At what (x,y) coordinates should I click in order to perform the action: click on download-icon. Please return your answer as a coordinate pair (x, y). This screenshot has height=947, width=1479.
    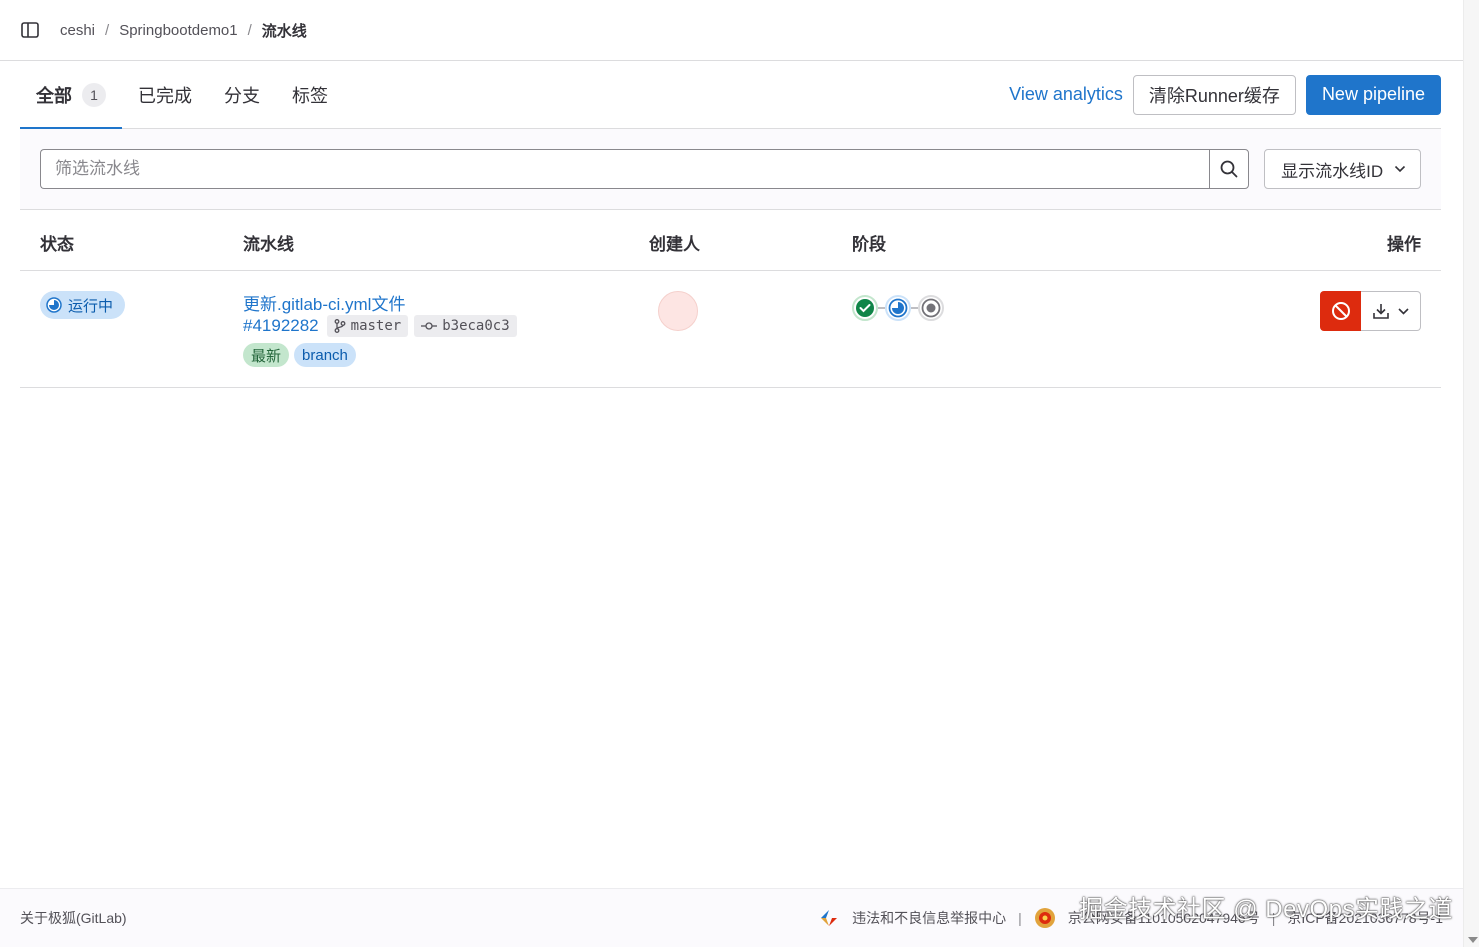
    Looking at the image, I should click on (1381, 311).